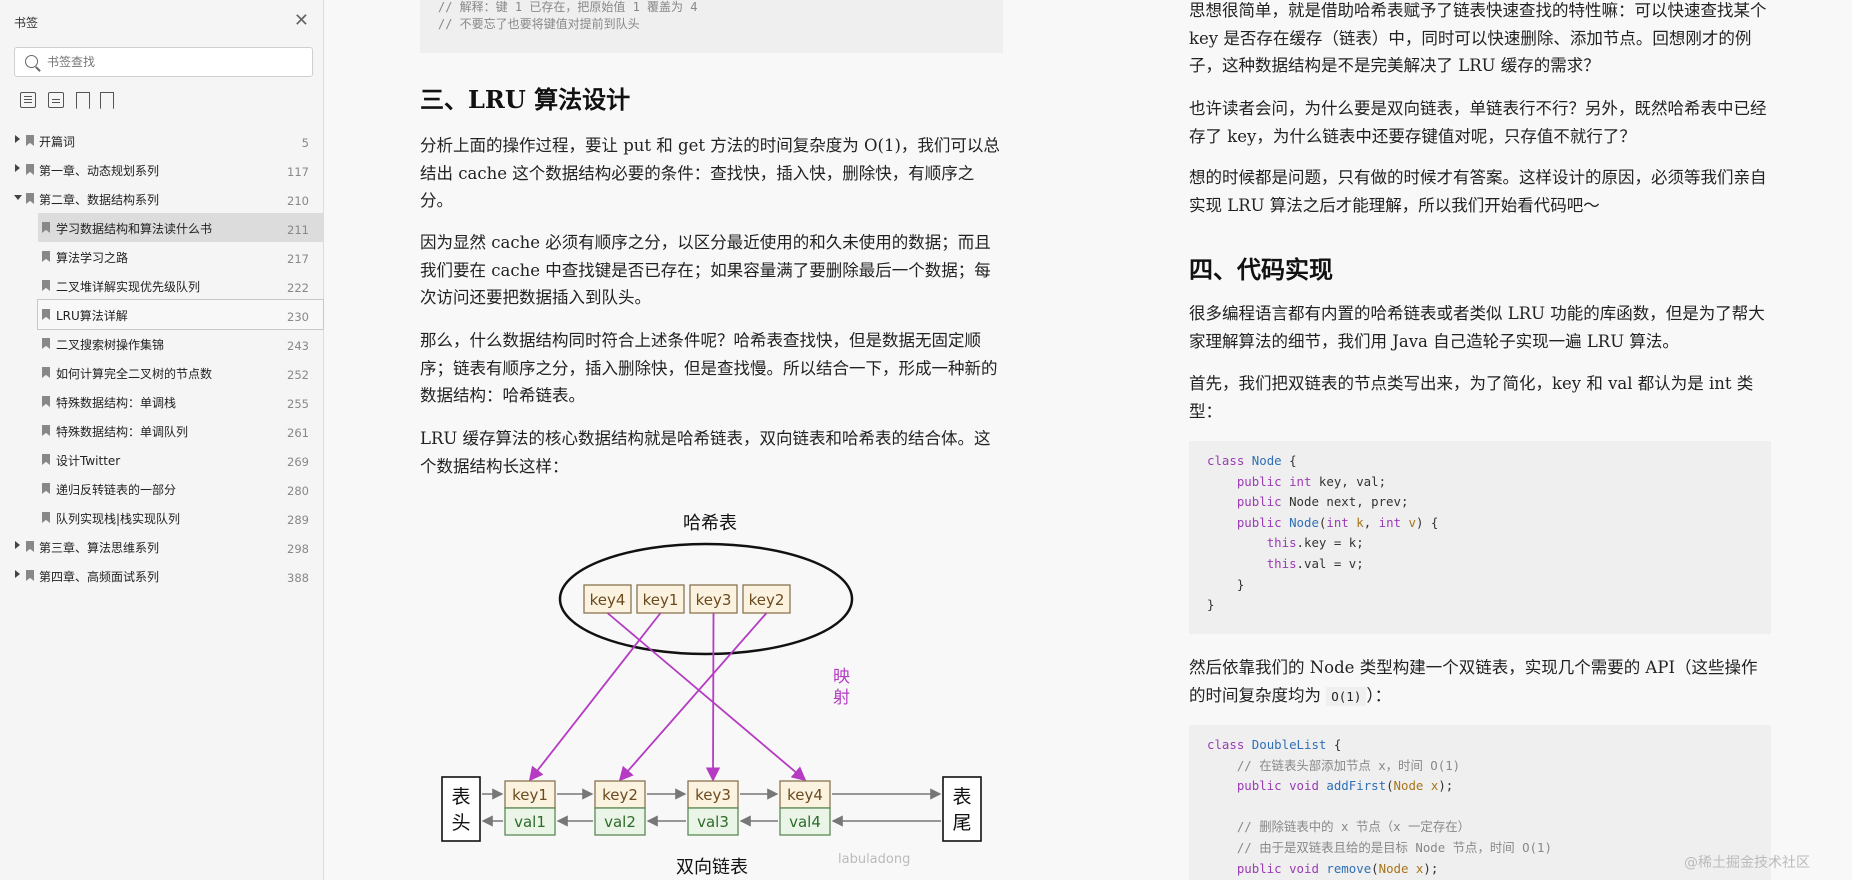 This screenshot has width=1852, height=880. Describe the element at coordinates (767, 600) in the screenshot. I see `hash-key-label: key2` at that location.